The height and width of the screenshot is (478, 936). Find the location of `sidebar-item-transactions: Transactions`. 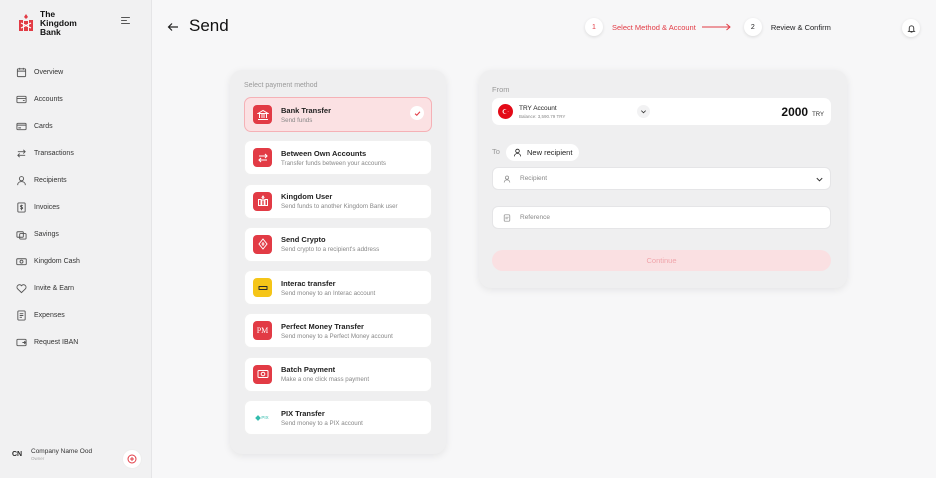

sidebar-item-transactions: Transactions is located at coordinates (48, 153).